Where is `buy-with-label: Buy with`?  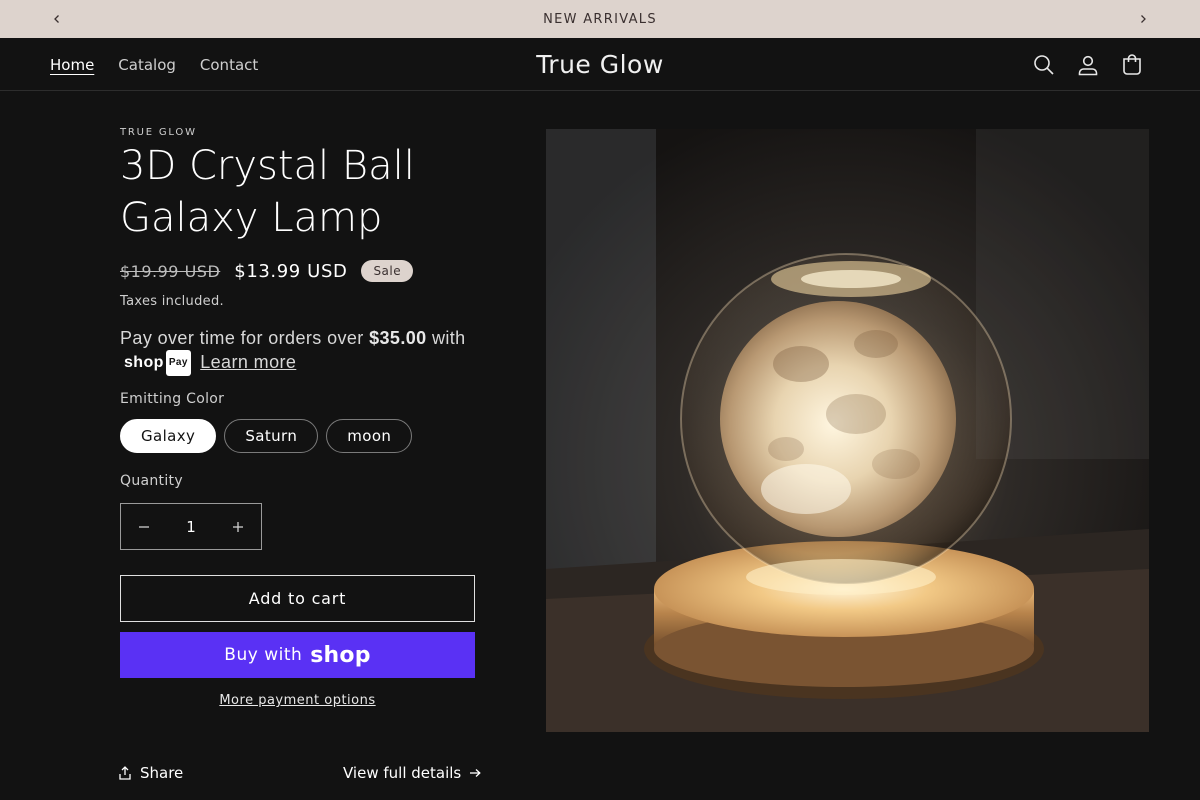
buy-with-label: Buy with is located at coordinates (263, 655).